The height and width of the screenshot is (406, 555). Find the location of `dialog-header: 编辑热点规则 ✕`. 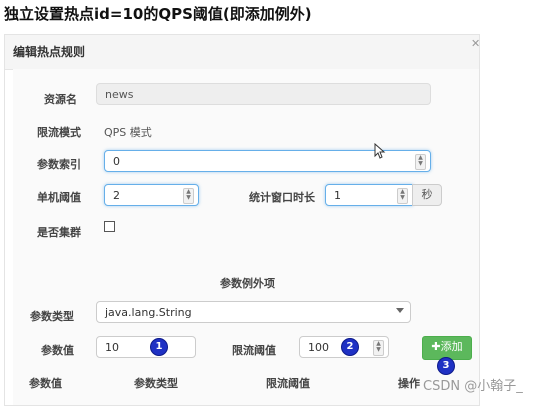

dialog-header: 编辑热点规则 ✕ is located at coordinates (242, 52).